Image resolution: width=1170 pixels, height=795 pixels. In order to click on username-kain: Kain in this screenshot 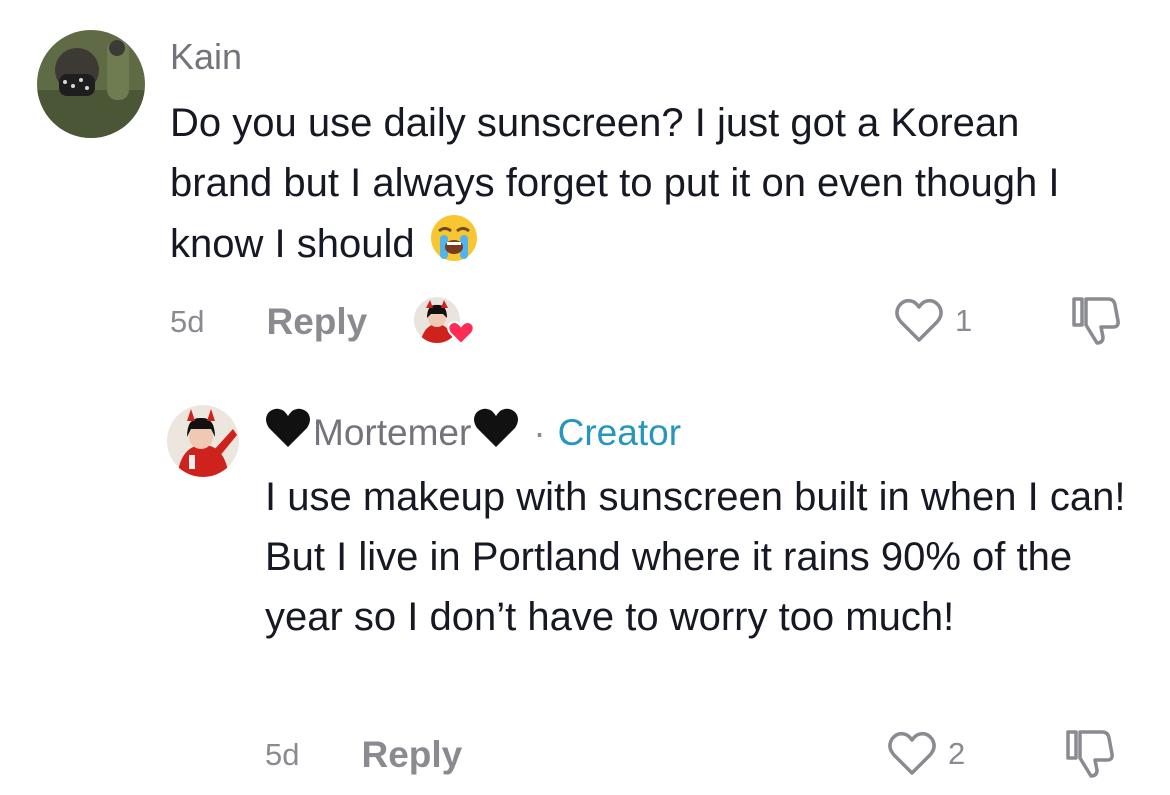, I will do `click(206, 57)`.